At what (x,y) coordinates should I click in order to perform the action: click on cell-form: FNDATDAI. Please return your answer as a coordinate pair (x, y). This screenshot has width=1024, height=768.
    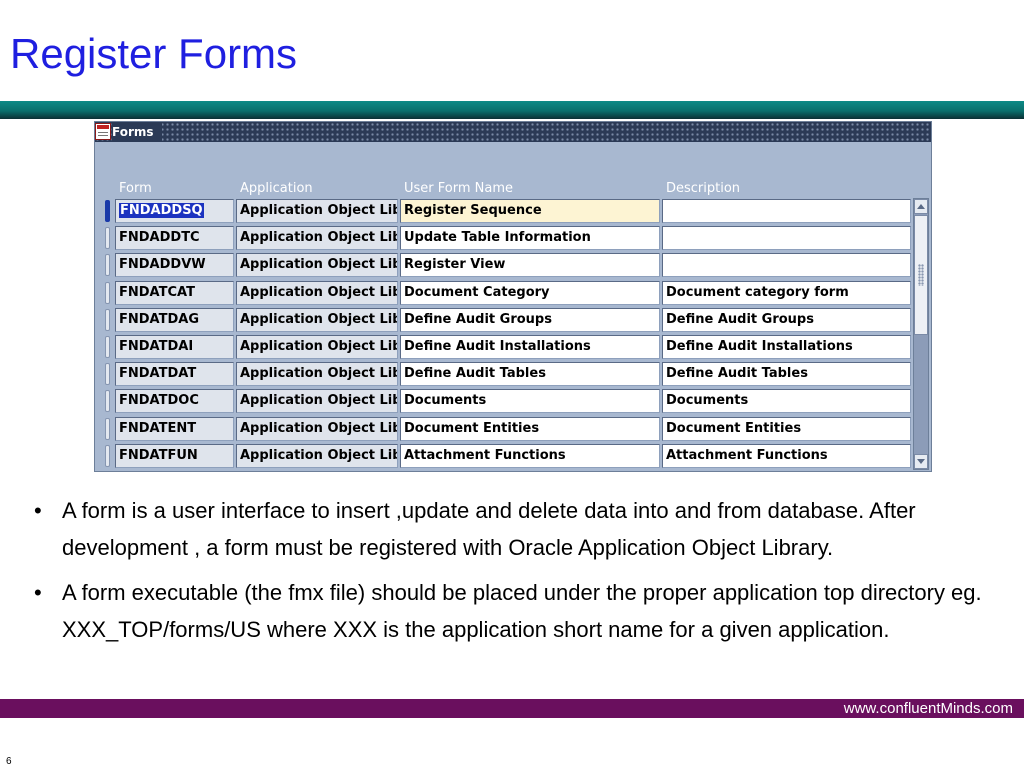
    Looking at the image, I should click on (174, 347).